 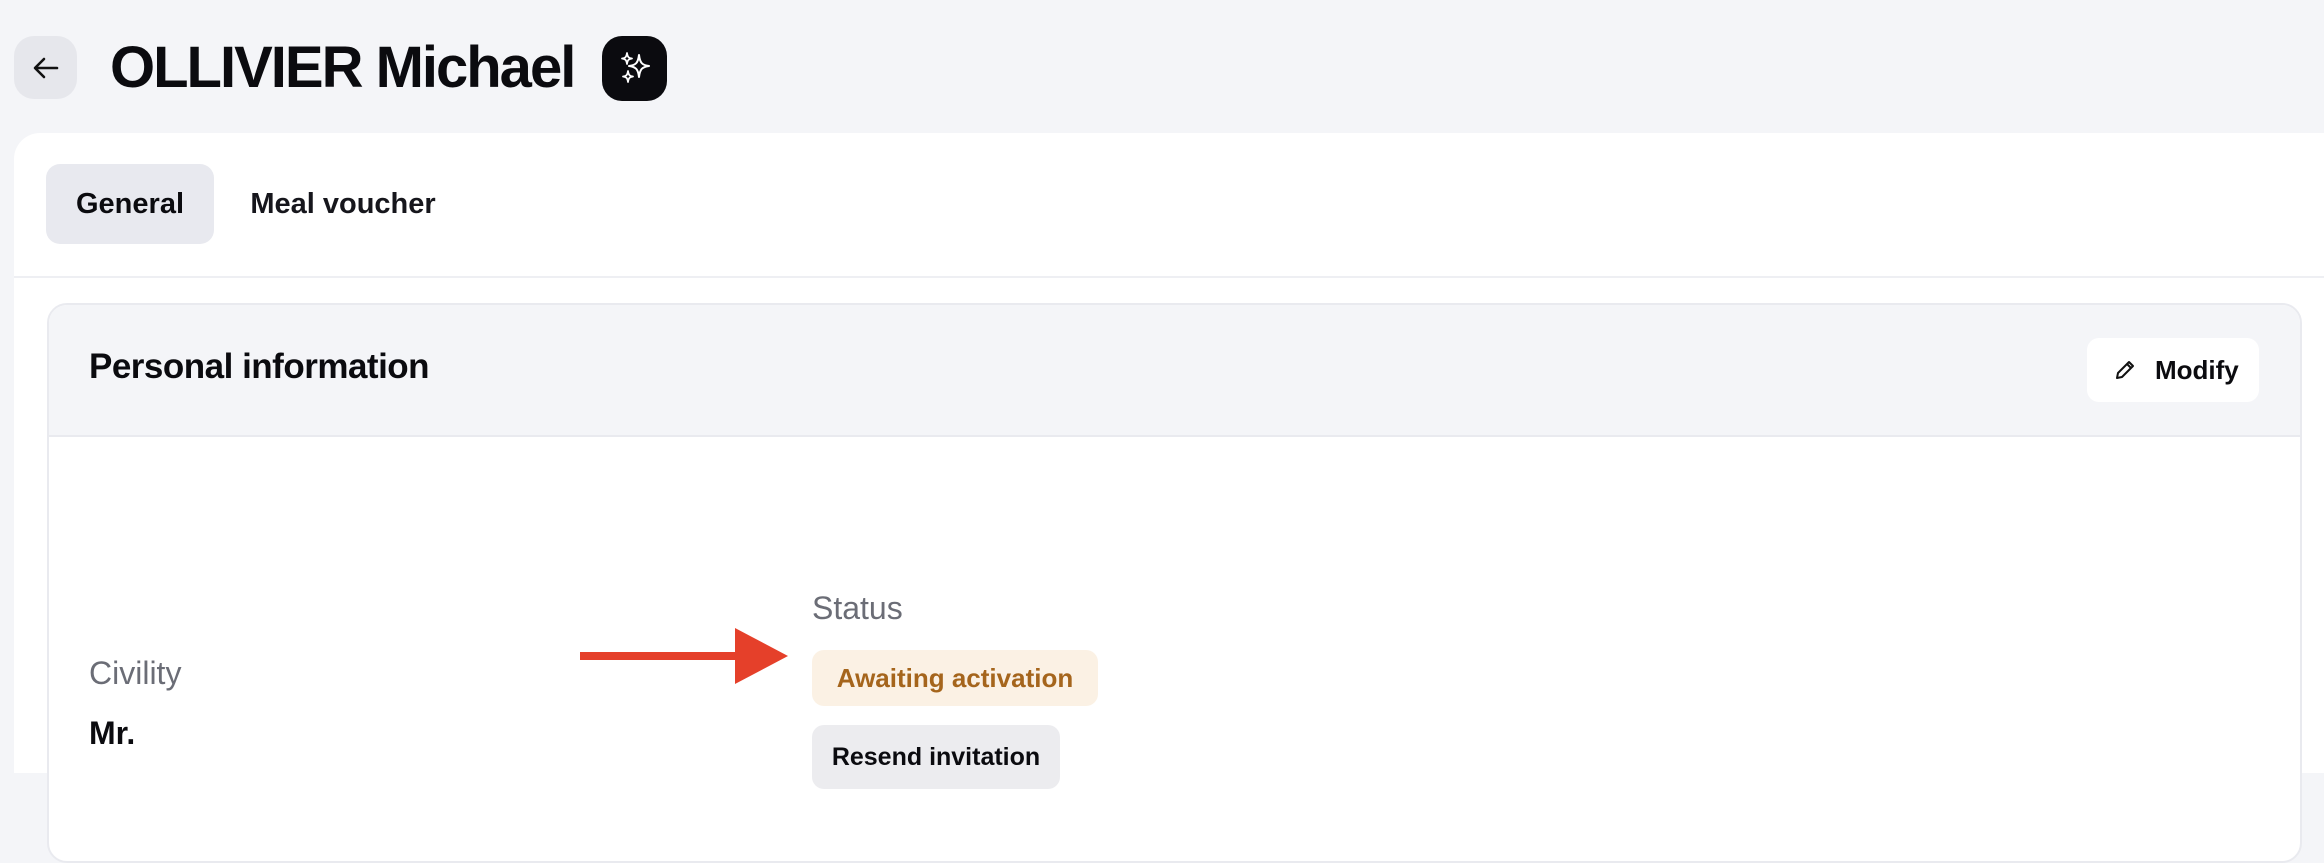 I want to click on ai-assistant-button, so click(x=634, y=68).